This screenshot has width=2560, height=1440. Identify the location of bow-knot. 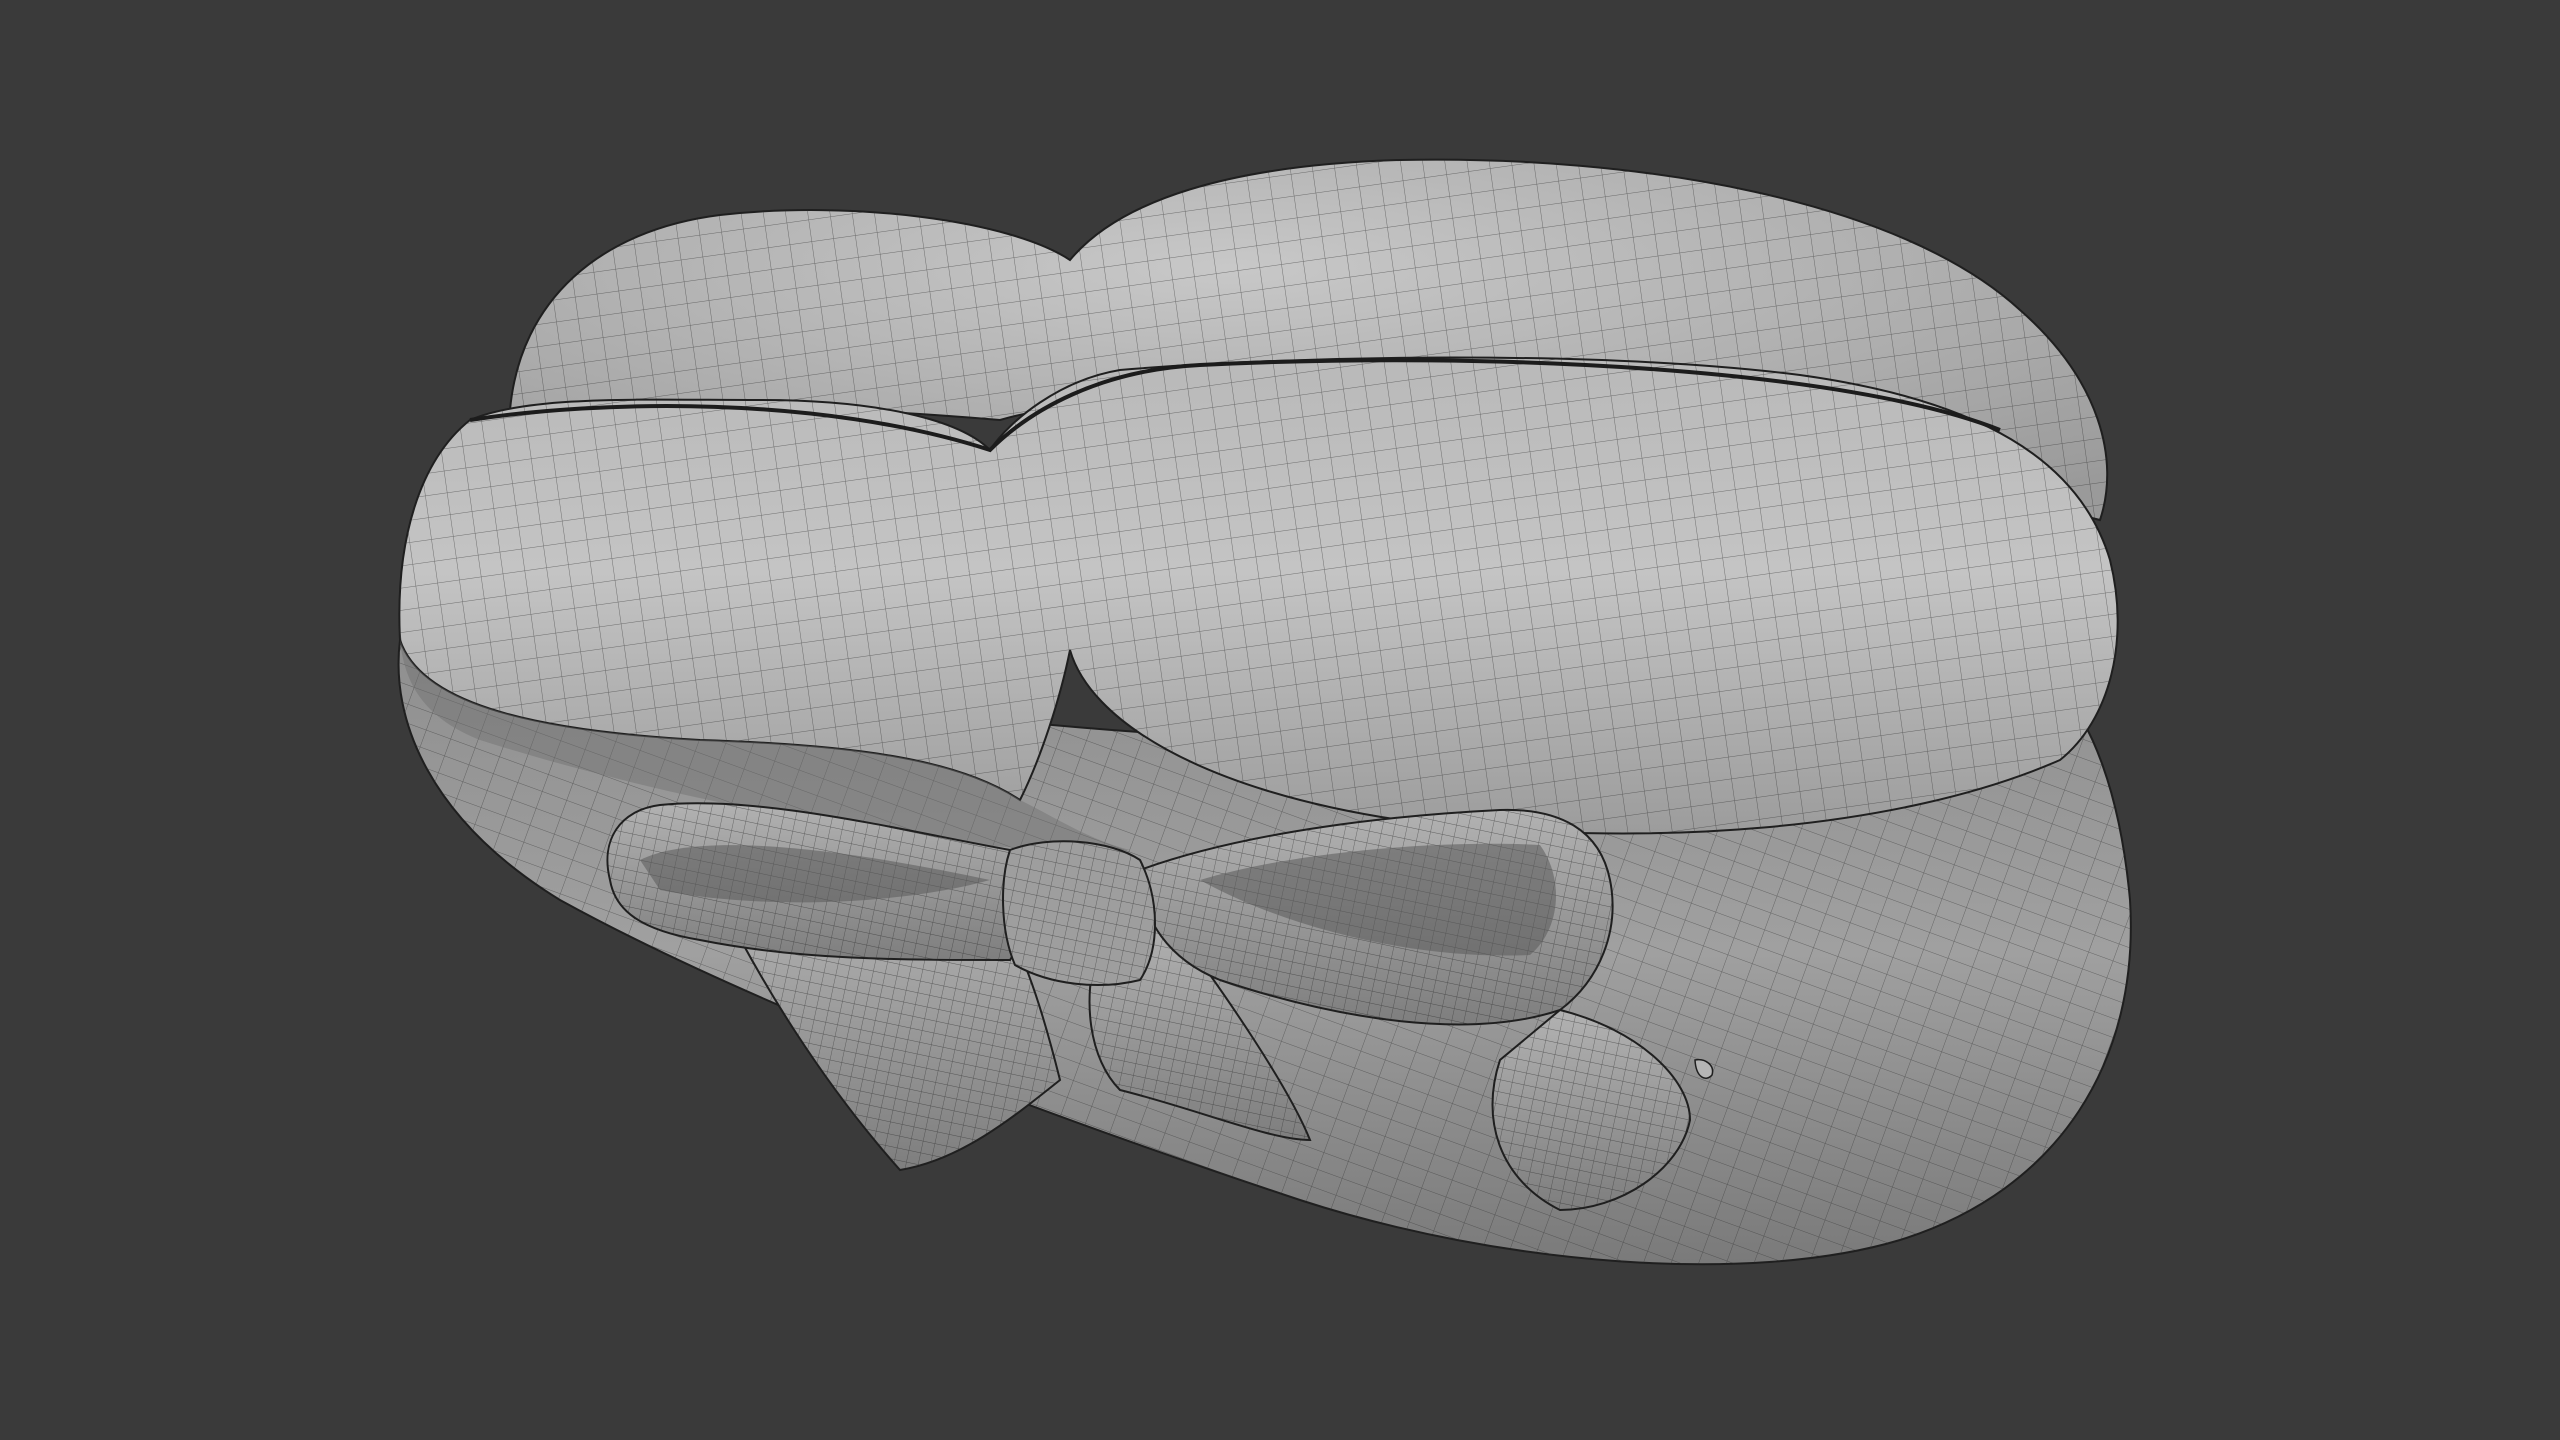
(1079, 913).